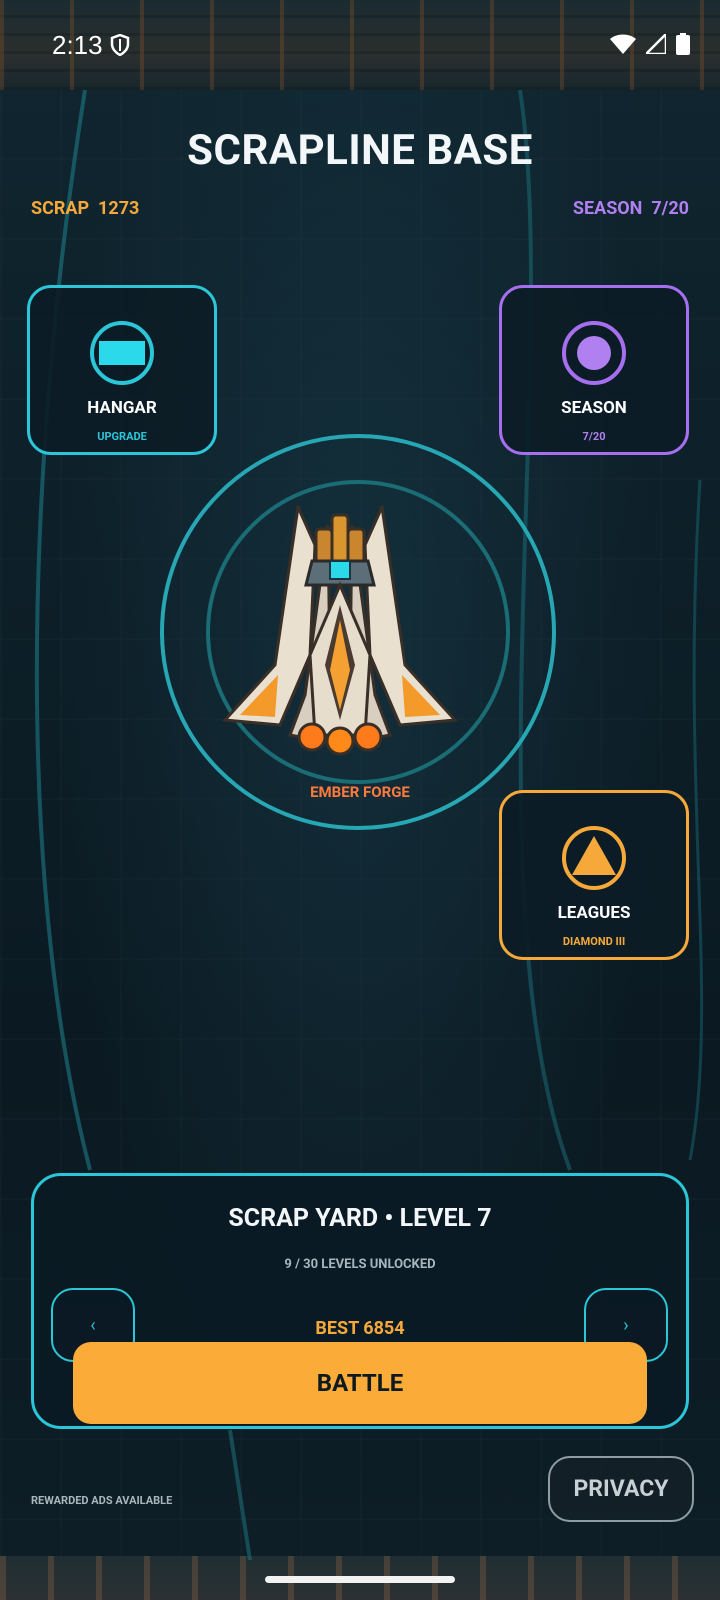 The height and width of the screenshot is (1600, 720). Describe the element at coordinates (656, 44) in the screenshot. I see `signal-icon` at that location.